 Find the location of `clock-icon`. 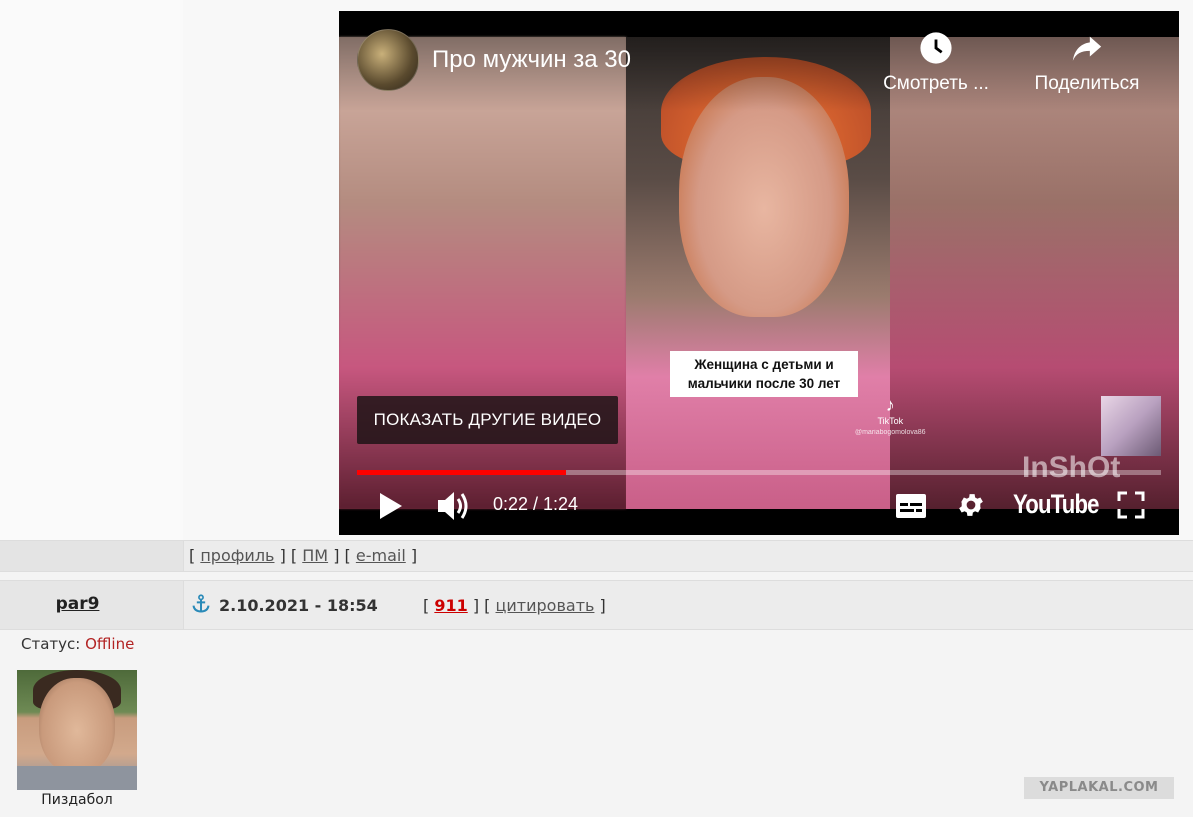

clock-icon is located at coordinates (936, 48).